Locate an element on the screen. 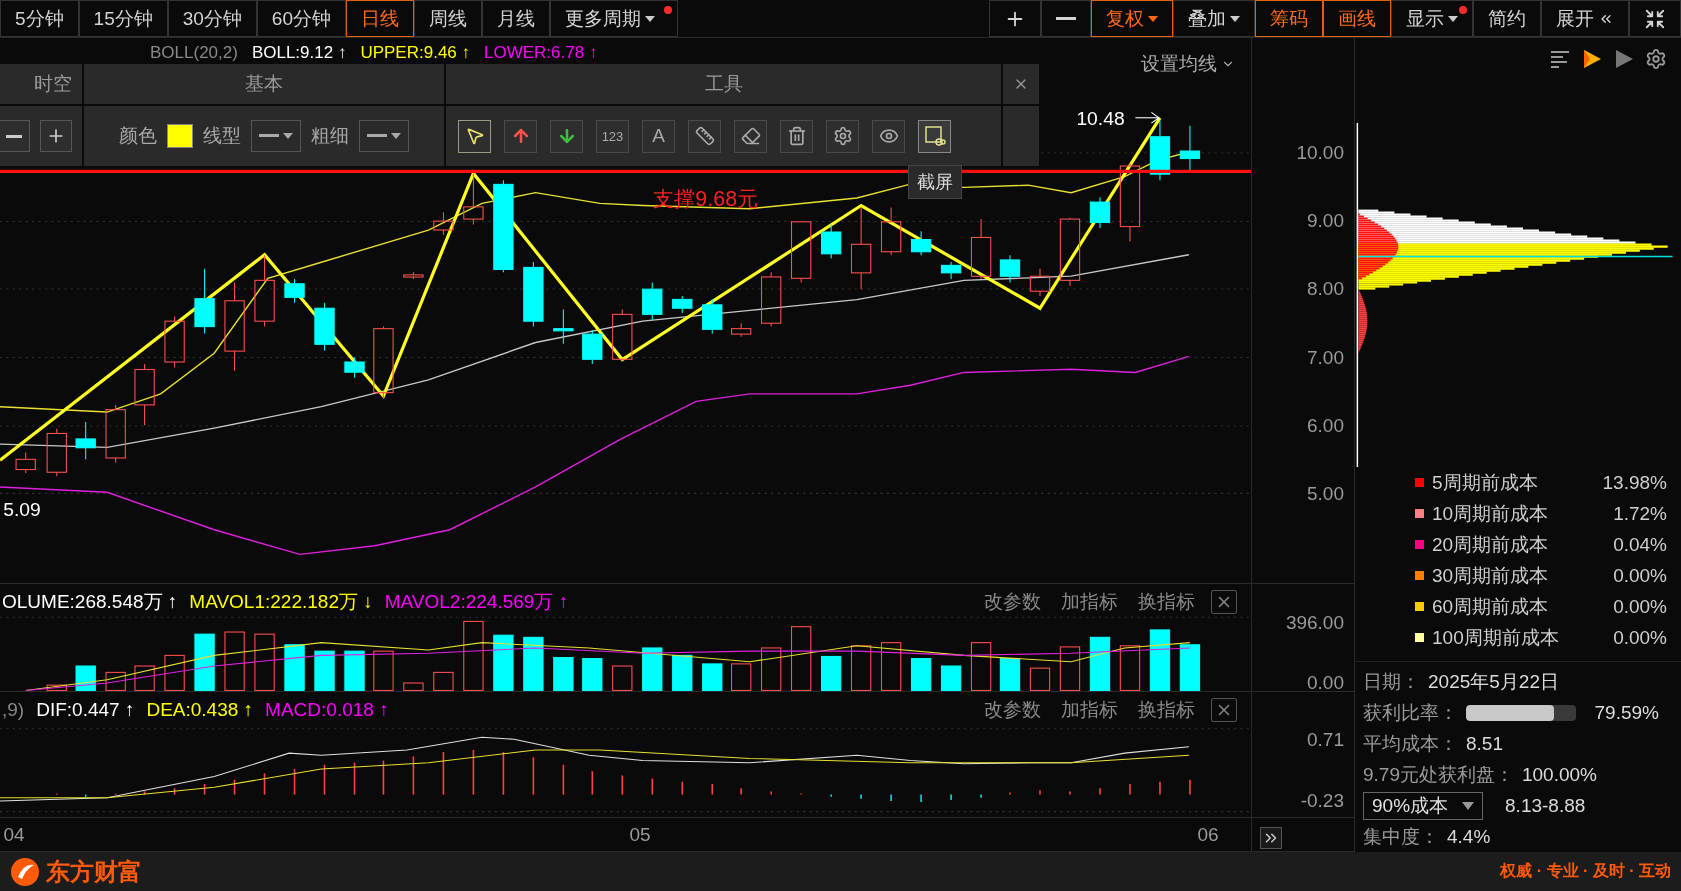 This screenshot has height=891, width=1681. brand-name: 东方财富 is located at coordinates (94, 871).